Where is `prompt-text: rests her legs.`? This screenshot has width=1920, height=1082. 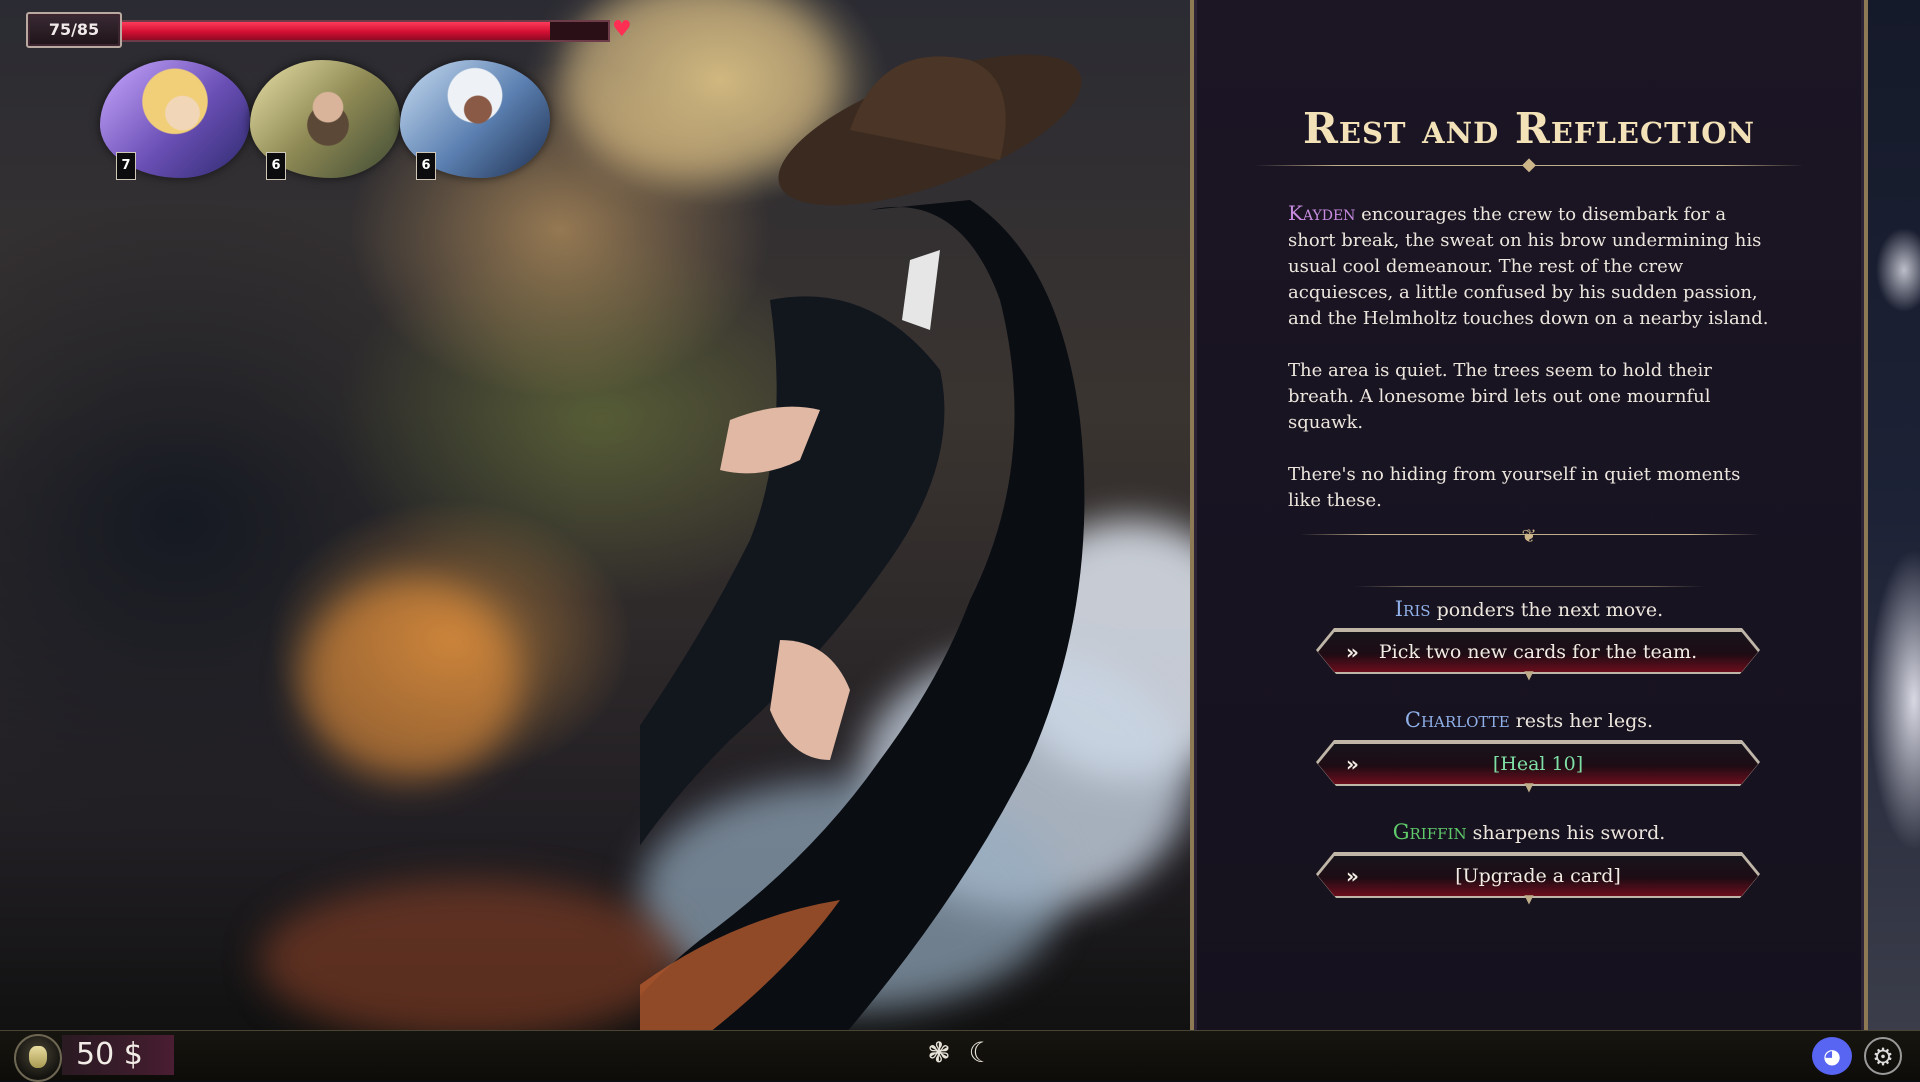 prompt-text: rests her legs. is located at coordinates (1581, 721).